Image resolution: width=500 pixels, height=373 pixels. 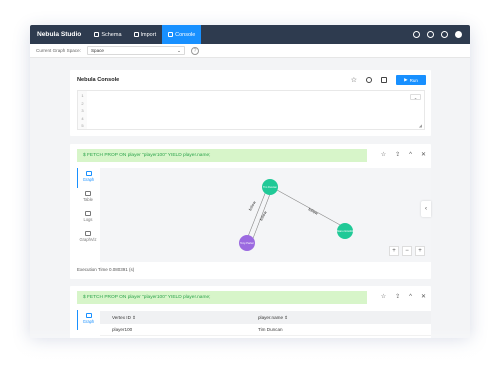 I want to click on space-label: Current Graph Space:, so click(x=58, y=50).